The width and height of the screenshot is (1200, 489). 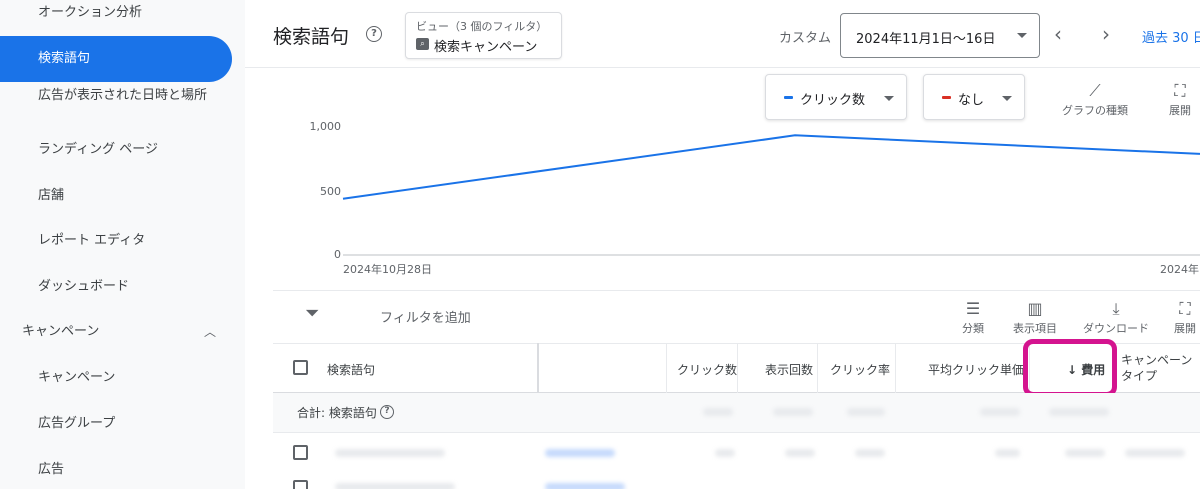 What do you see at coordinates (387, 412) in the screenshot?
I see `help-icon: ?` at bounding box center [387, 412].